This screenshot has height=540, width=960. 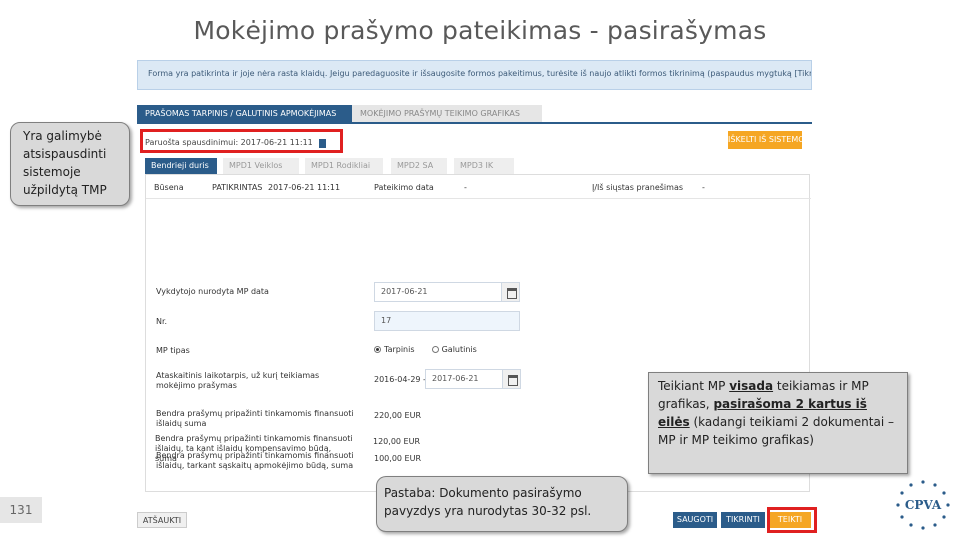 What do you see at coordinates (638, 187) in the screenshot?
I see `sent-message-label: Į/Iš siųstas pranešimas` at bounding box center [638, 187].